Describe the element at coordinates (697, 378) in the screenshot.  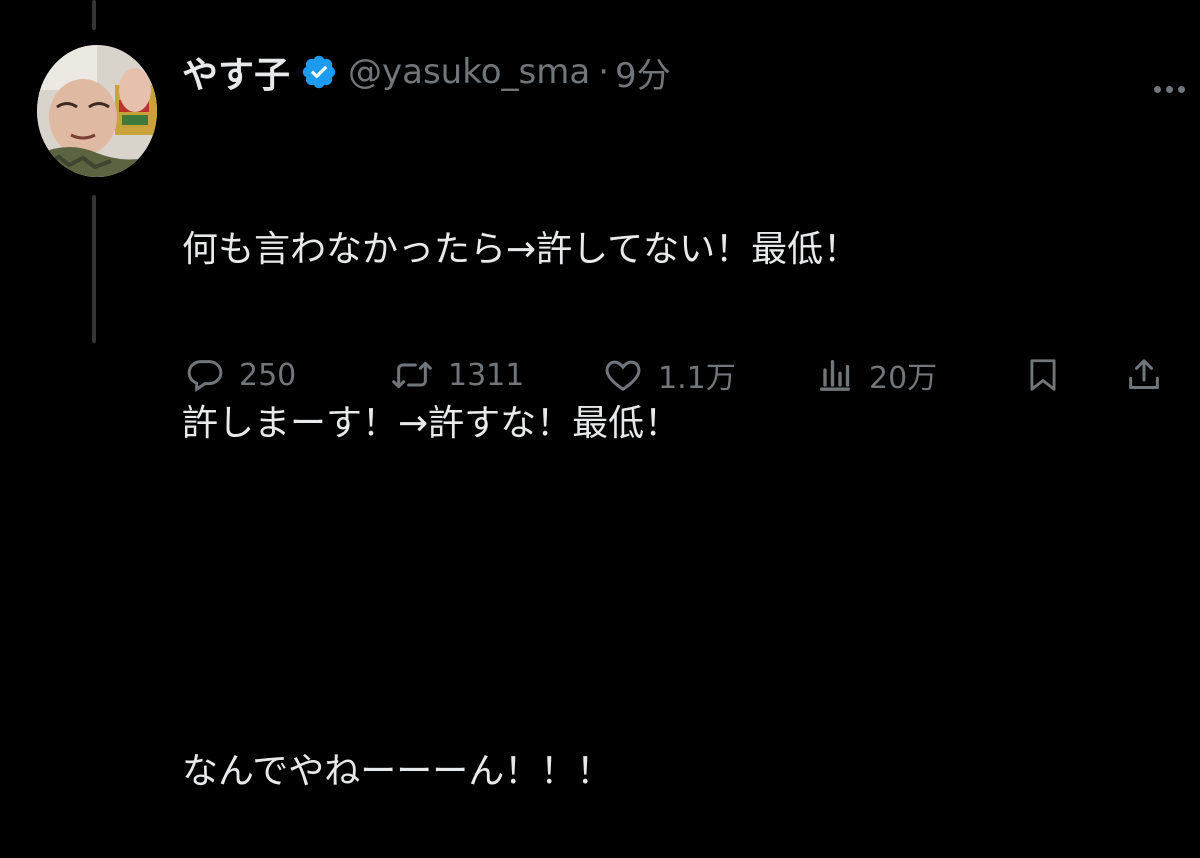
I see `like-count: 1.1万` at that location.